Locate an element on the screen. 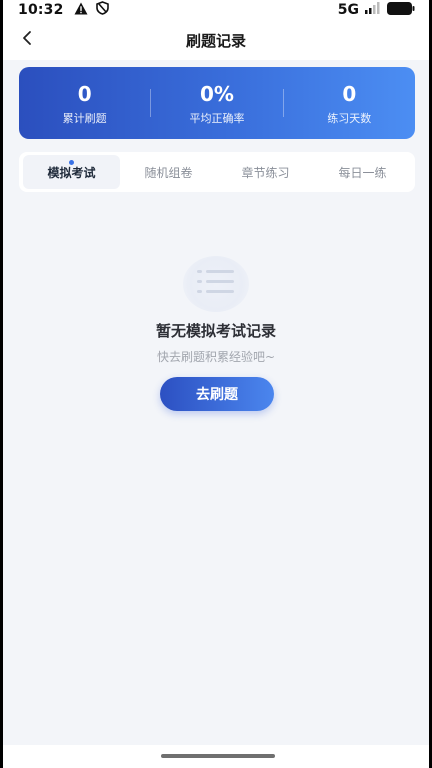 The width and height of the screenshot is (432, 768). tab-label: 随机组卷 is located at coordinates (168, 172).